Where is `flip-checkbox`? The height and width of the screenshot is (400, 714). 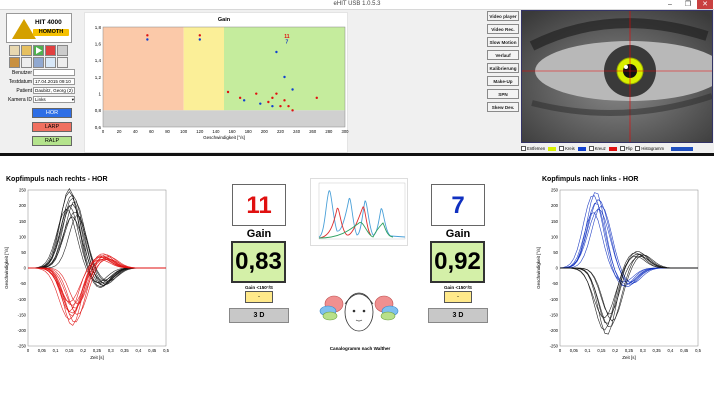 flip-checkbox is located at coordinates (622, 149).